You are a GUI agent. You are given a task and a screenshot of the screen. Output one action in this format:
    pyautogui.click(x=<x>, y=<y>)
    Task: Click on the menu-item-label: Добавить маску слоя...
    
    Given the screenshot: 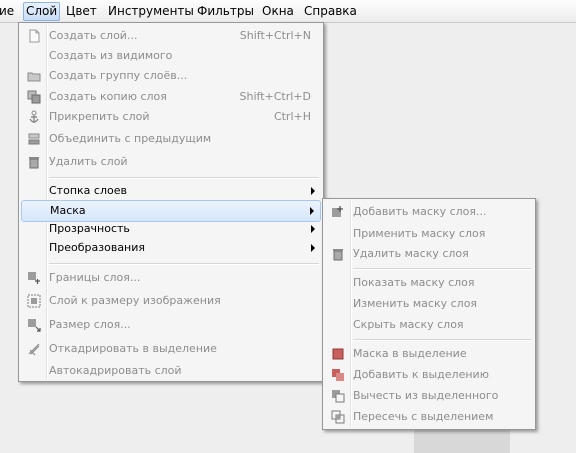 What is the action you would take?
    pyautogui.click(x=420, y=211)
    